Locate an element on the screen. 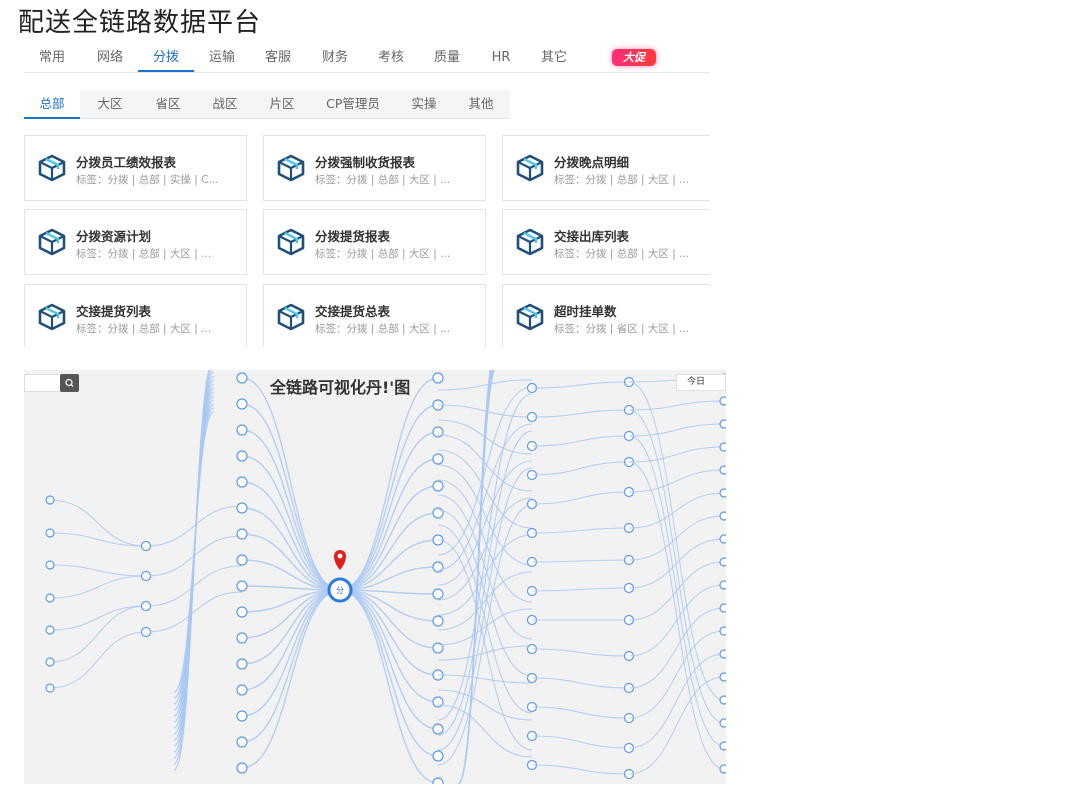  tab-common: 常用 is located at coordinates (52, 60).